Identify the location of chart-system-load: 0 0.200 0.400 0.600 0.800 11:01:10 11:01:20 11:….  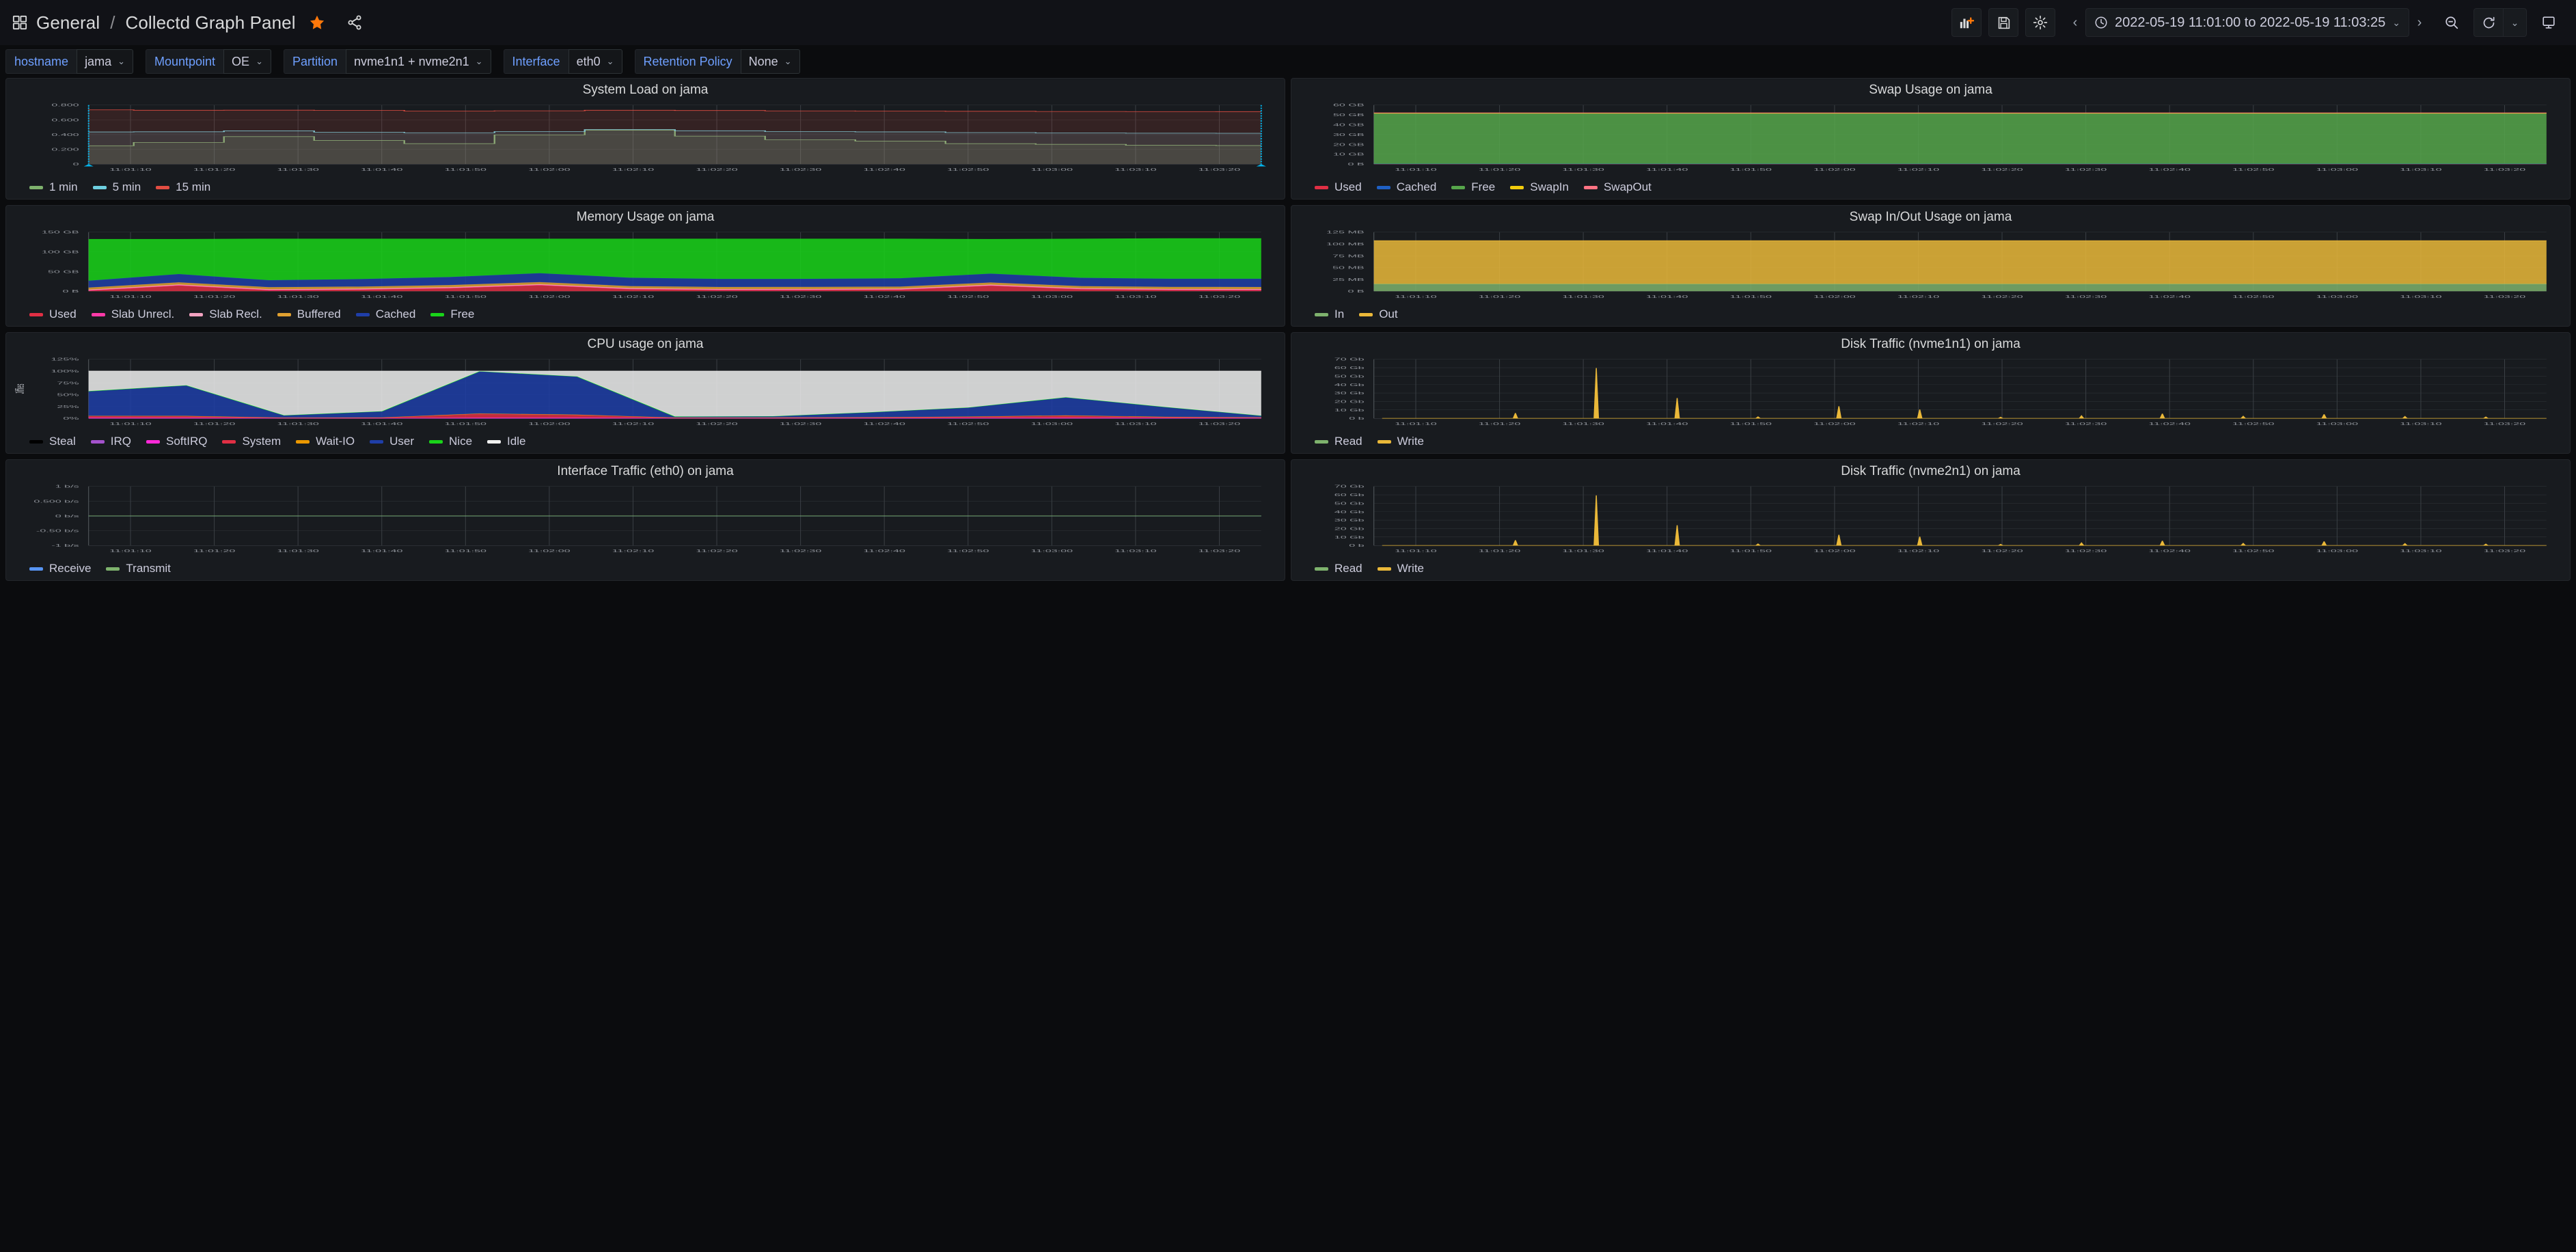
(645, 139).